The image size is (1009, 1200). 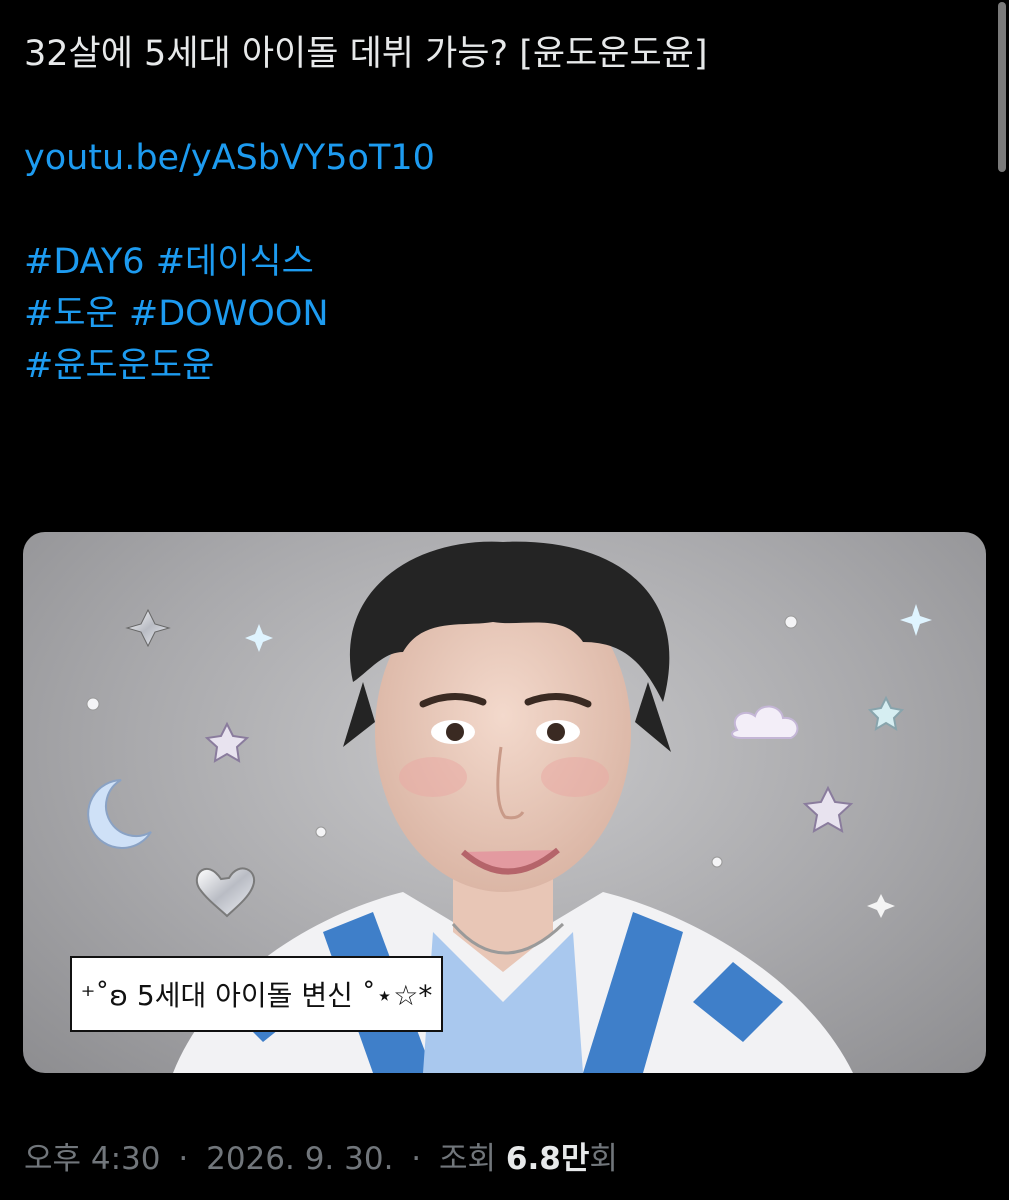 I want to click on views-count: 6.8만, so click(x=547, y=1159).